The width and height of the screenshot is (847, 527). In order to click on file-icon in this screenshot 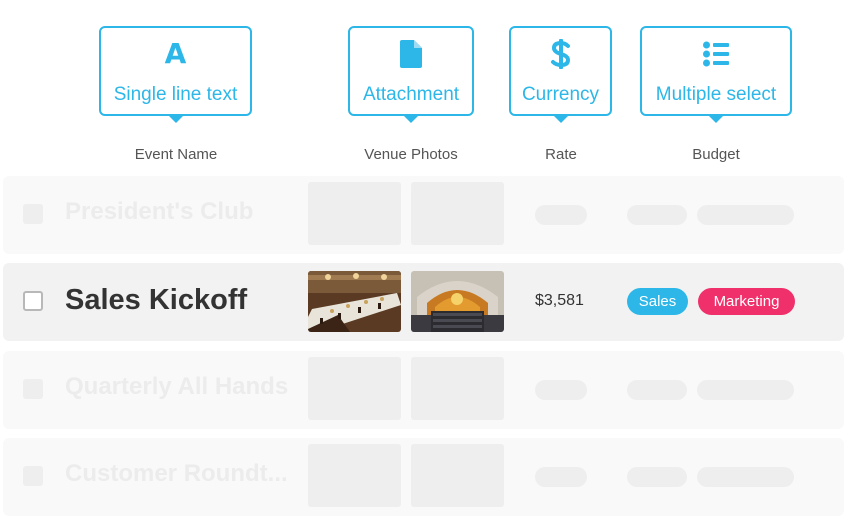, I will do `click(411, 54)`.